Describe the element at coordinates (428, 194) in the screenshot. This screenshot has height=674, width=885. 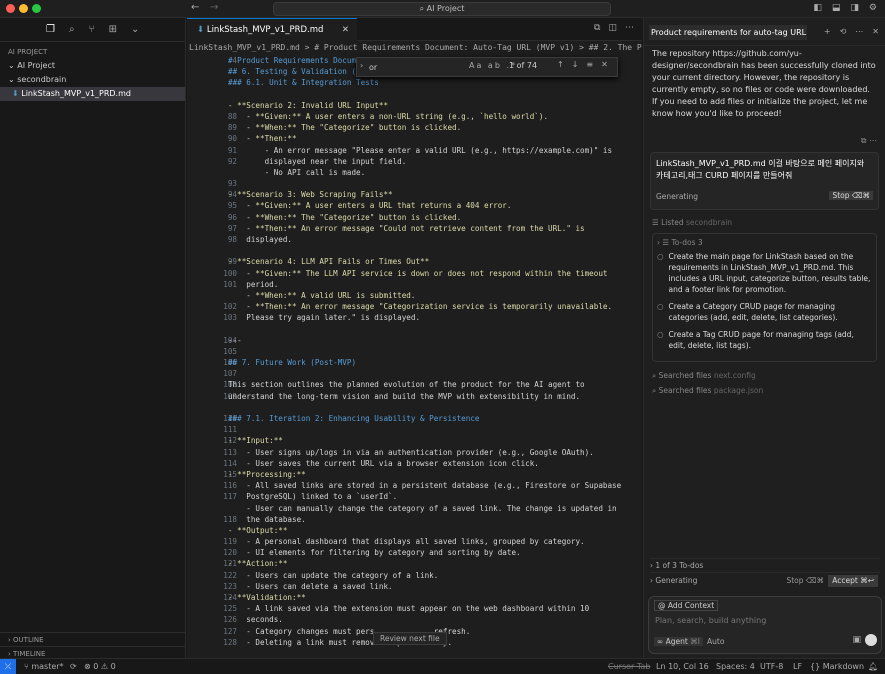
I see `code-line: - **Scenario 3: Web Scraping Fails**` at that location.